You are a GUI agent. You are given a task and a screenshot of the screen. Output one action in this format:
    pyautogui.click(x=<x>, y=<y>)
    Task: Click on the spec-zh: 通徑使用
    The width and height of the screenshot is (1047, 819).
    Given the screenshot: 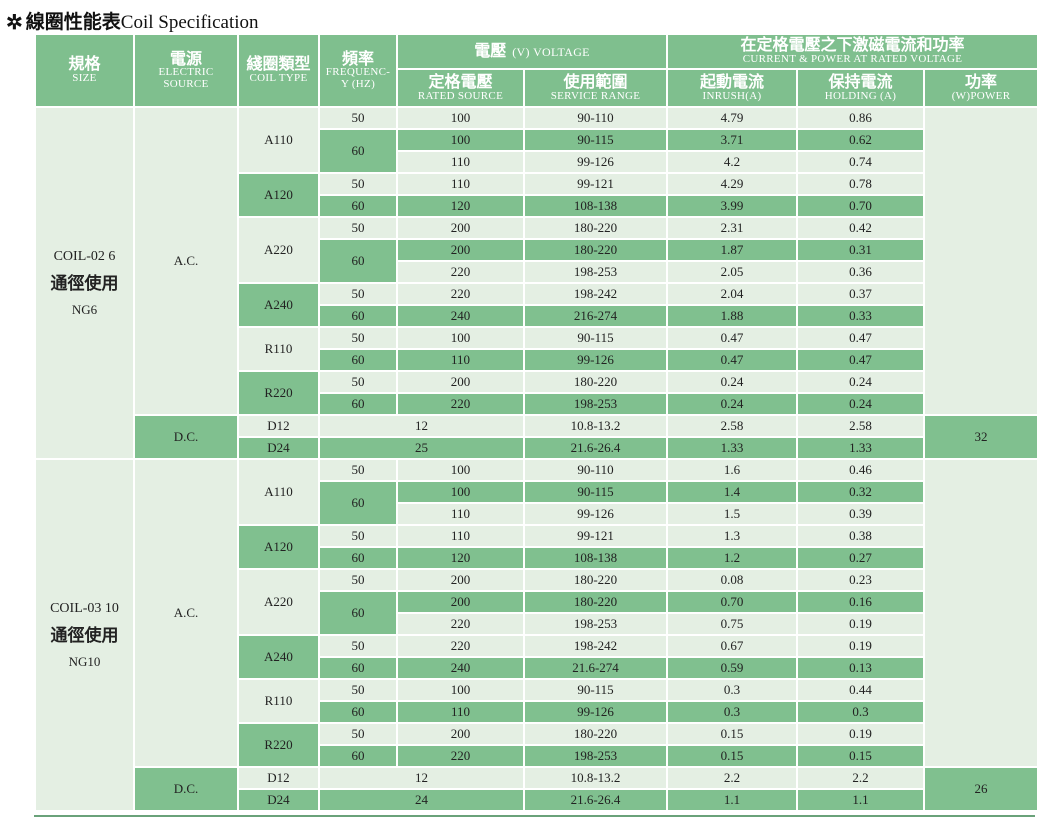 What is the action you would take?
    pyautogui.click(x=84, y=635)
    